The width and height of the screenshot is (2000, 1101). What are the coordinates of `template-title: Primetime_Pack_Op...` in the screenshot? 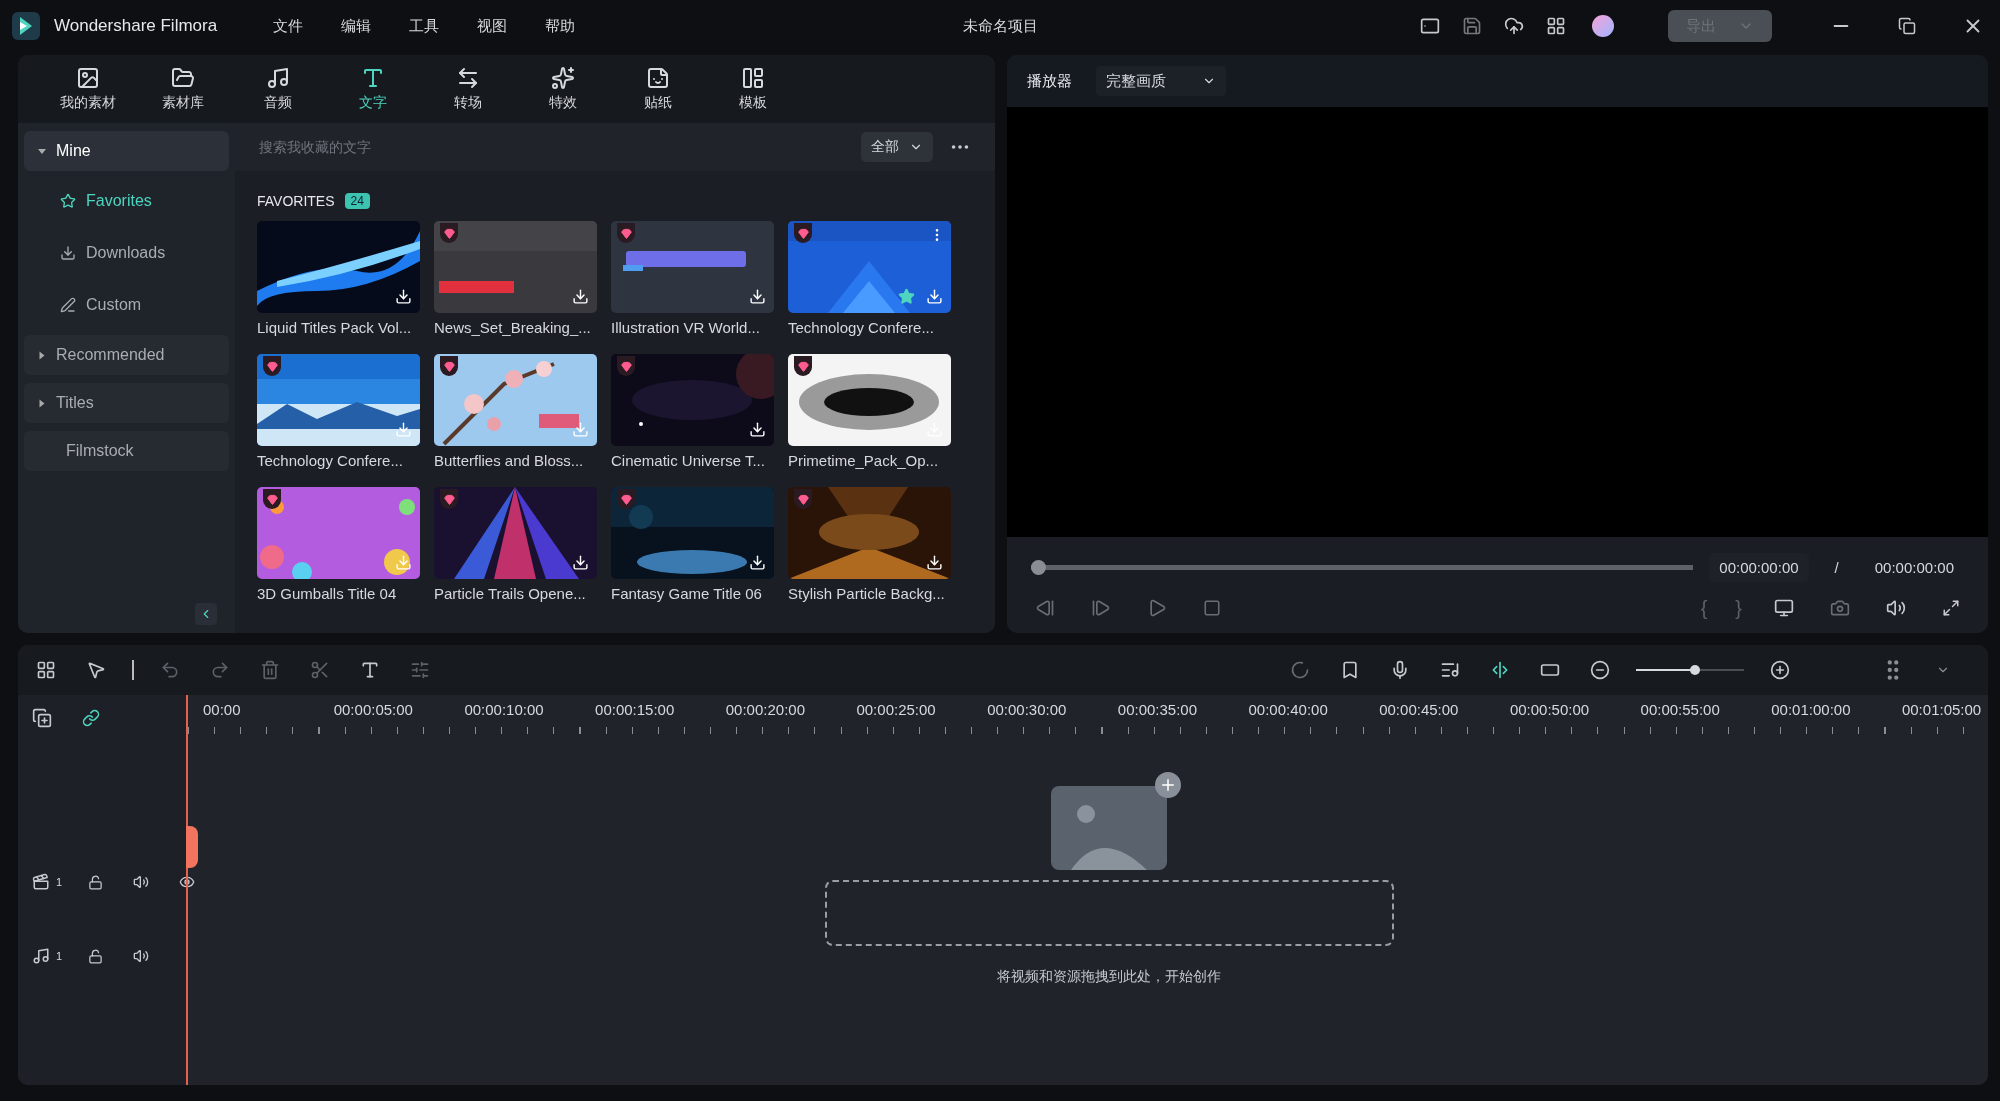 It's located at (864, 460).